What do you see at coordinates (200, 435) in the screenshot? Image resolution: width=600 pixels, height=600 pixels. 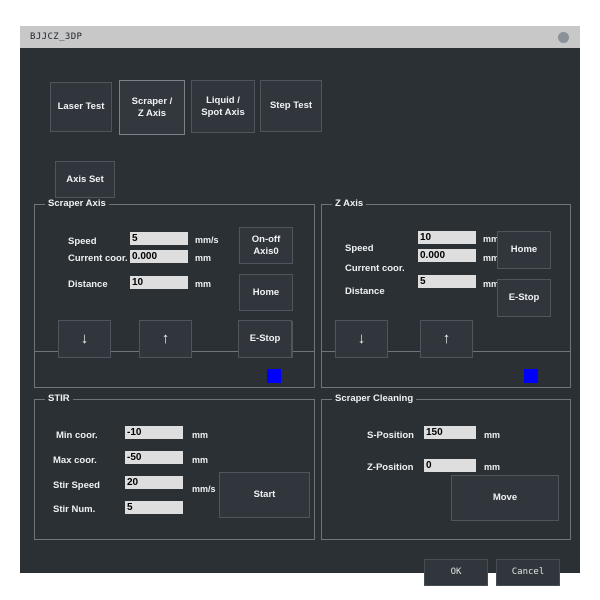 I see `stir-min-coor-unit: mm` at bounding box center [200, 435].